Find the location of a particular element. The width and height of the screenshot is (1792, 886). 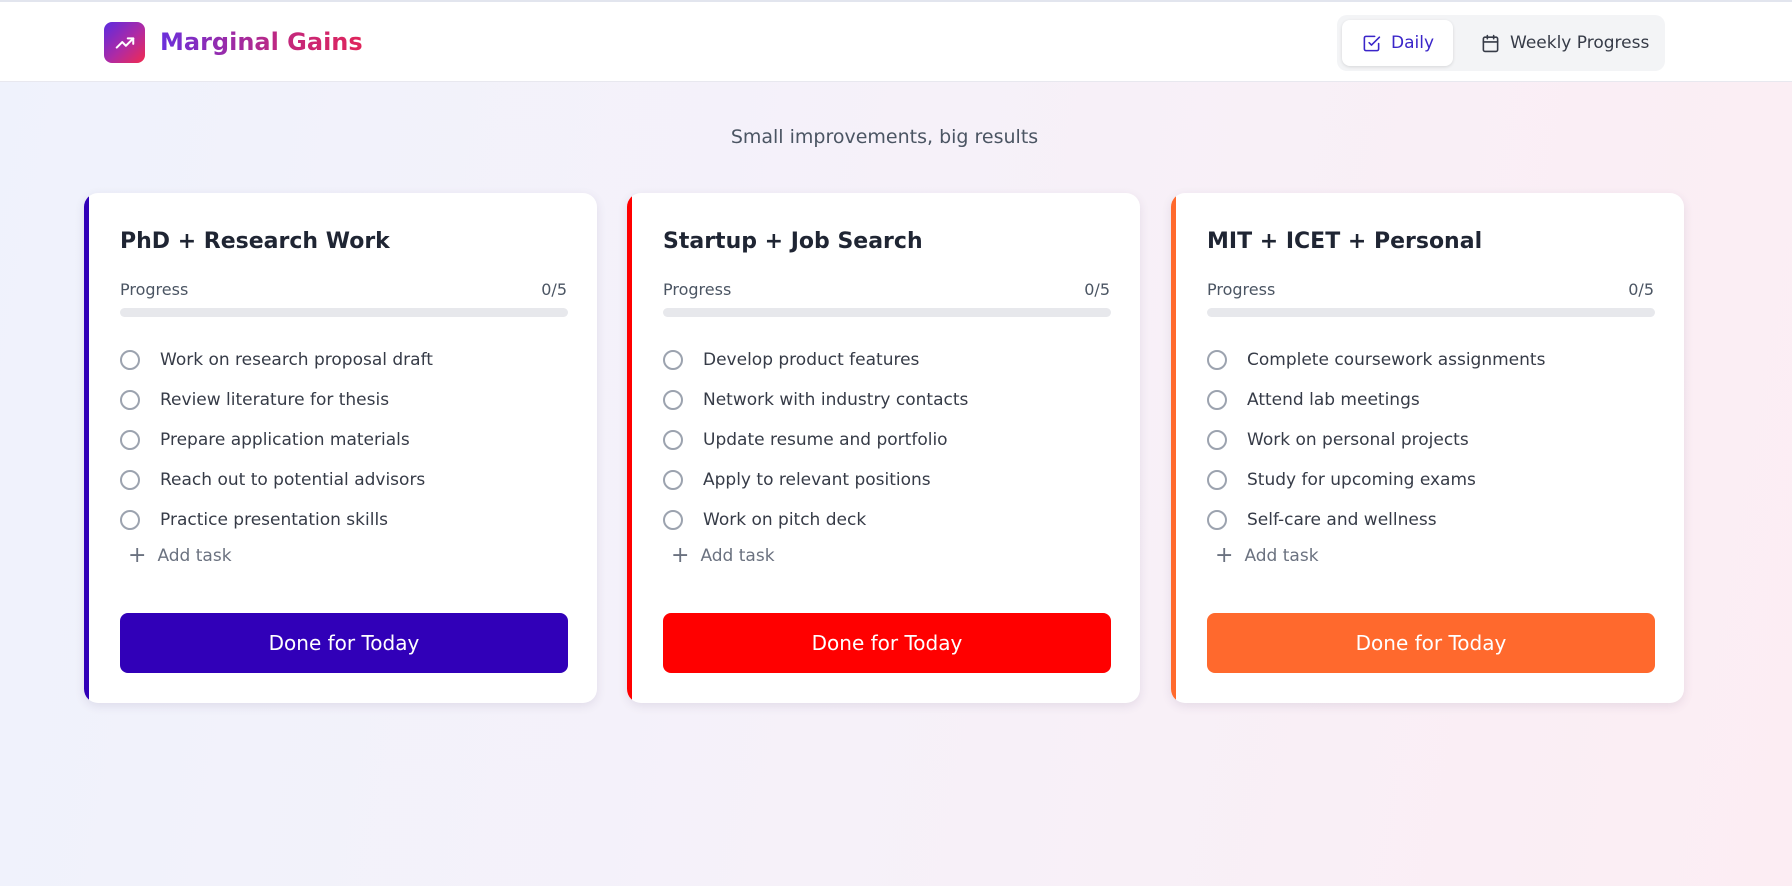

task-item: Self-care and wellness is located at coordinates (1432, 520).